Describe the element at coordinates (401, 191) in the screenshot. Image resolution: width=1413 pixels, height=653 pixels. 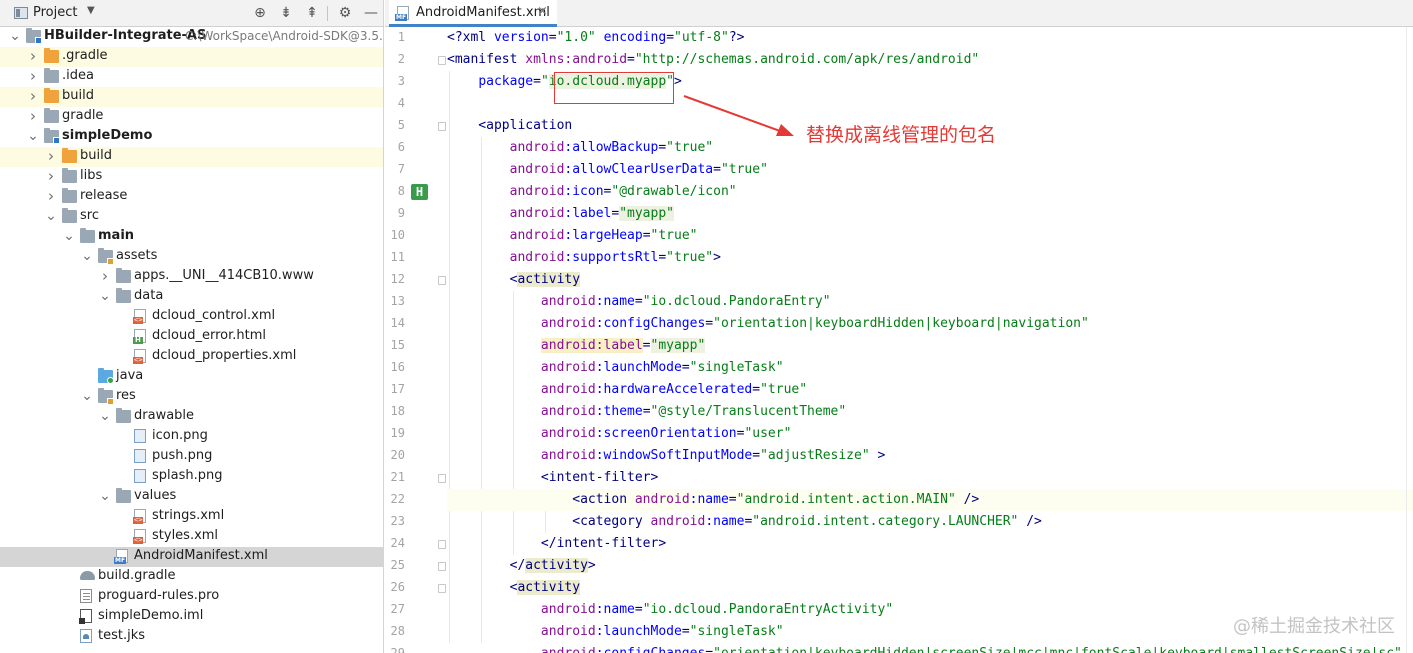
I see `line-number: 8` at that location.